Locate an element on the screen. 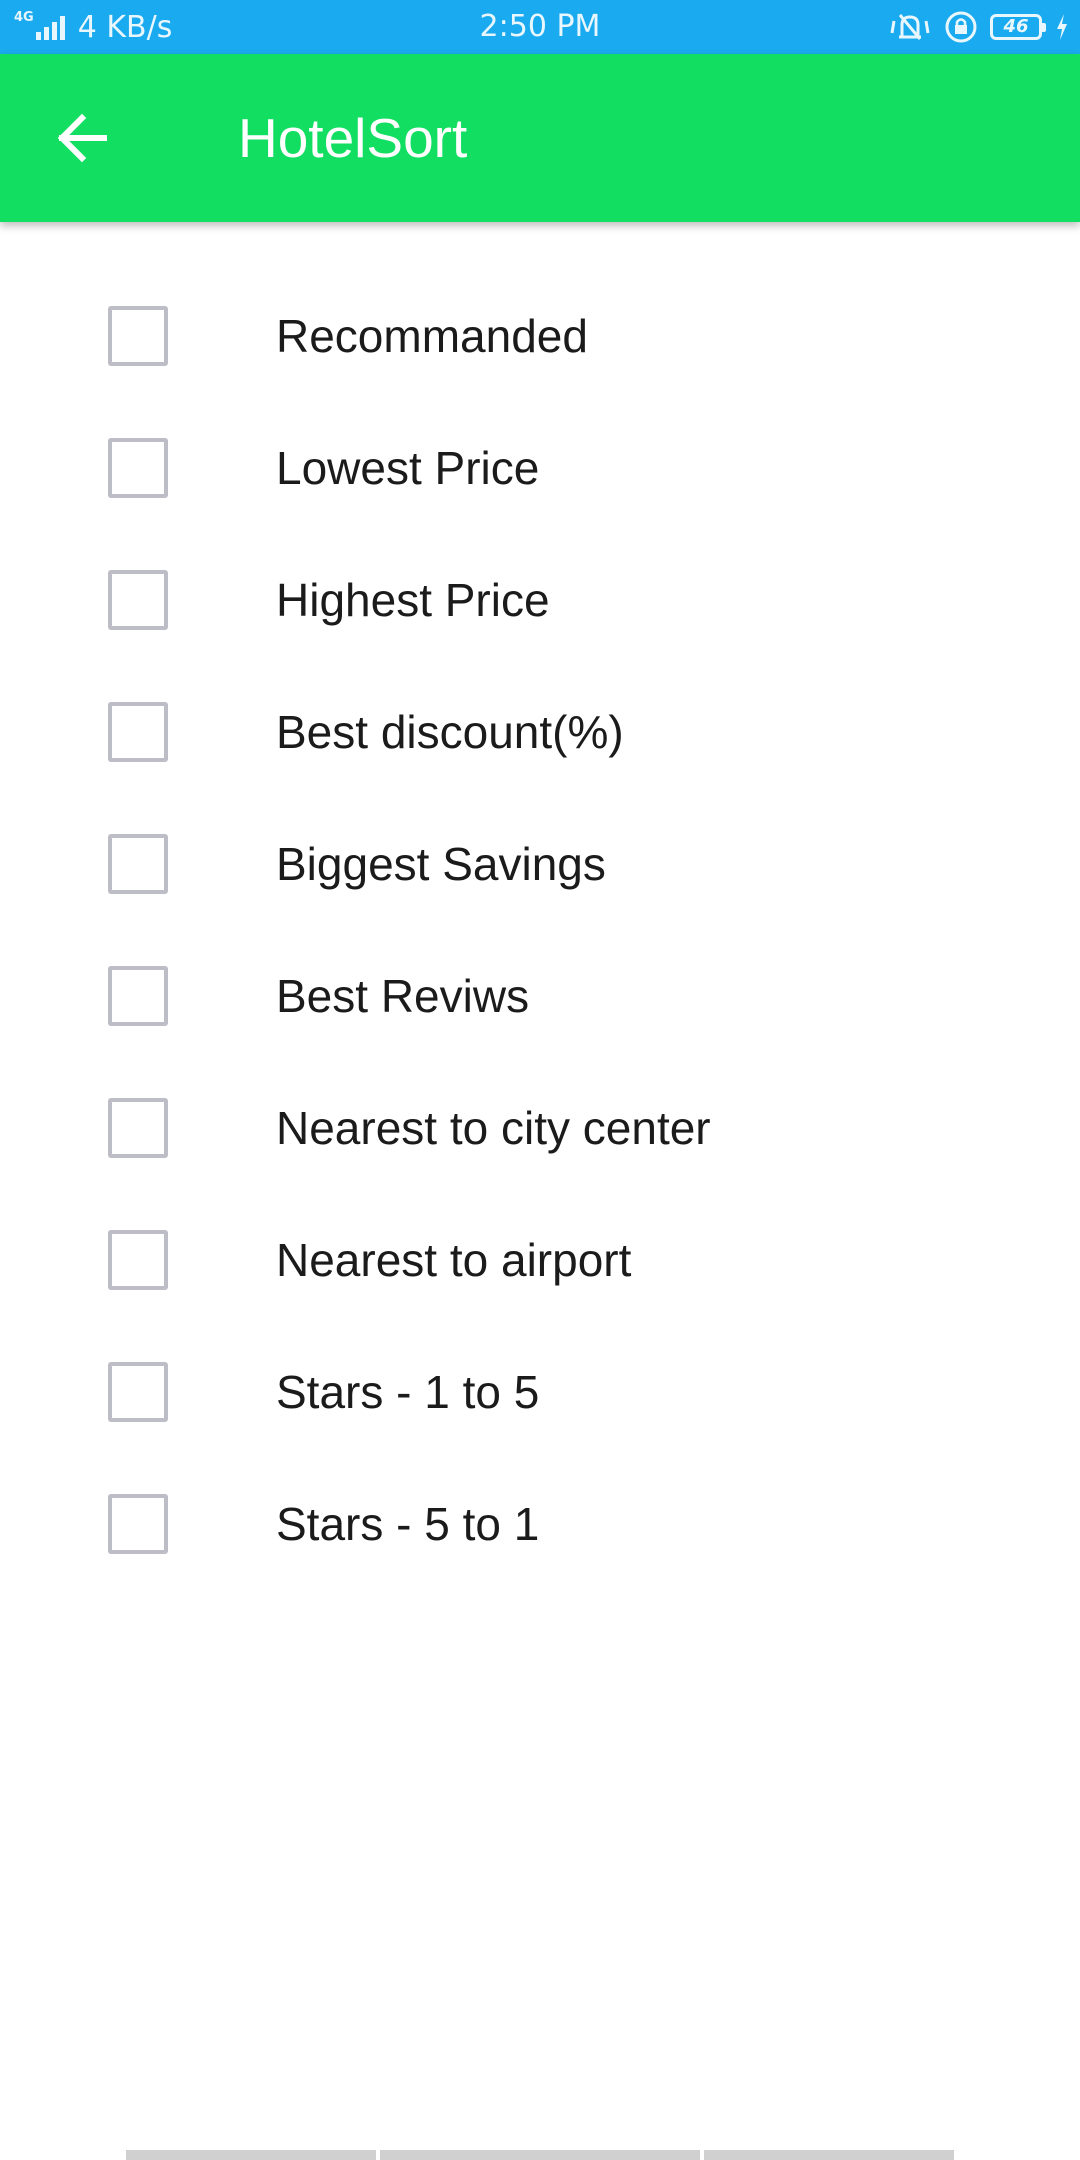 This screenshot has height=2160, width=1080. sort-option-best-reviews: Best Reviws is located at coordinates (540, 1014).